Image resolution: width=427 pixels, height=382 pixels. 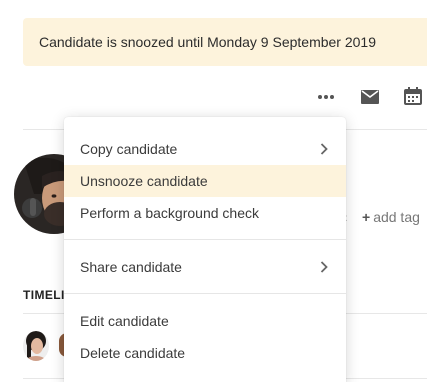 I want to click on menu-item-label: Perform a background check, so click(x=169, y=213).